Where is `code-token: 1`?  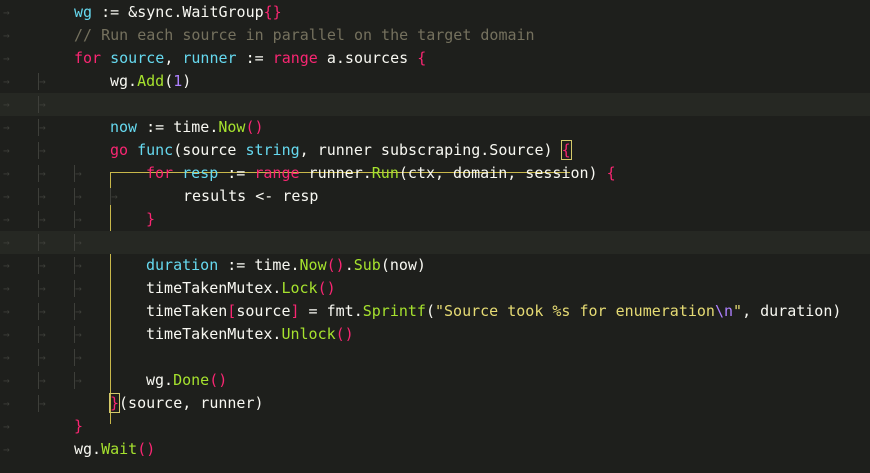 code-token: 1 is located at coordinates (178, 81).